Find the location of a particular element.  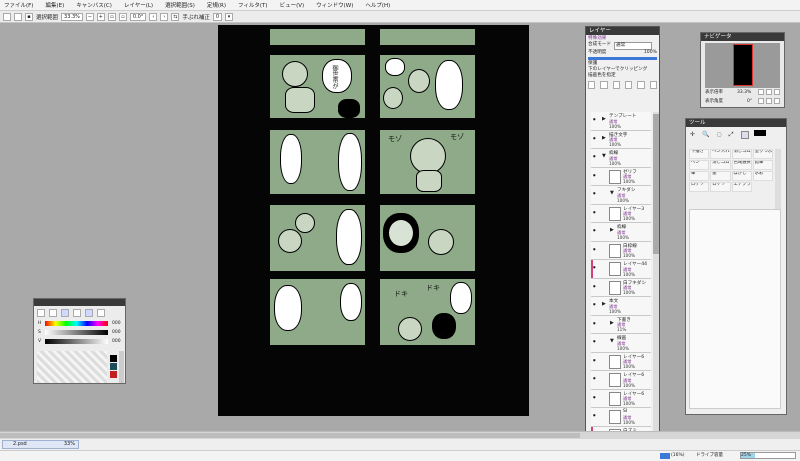

swatch-black is located at coordinates (113, 358).